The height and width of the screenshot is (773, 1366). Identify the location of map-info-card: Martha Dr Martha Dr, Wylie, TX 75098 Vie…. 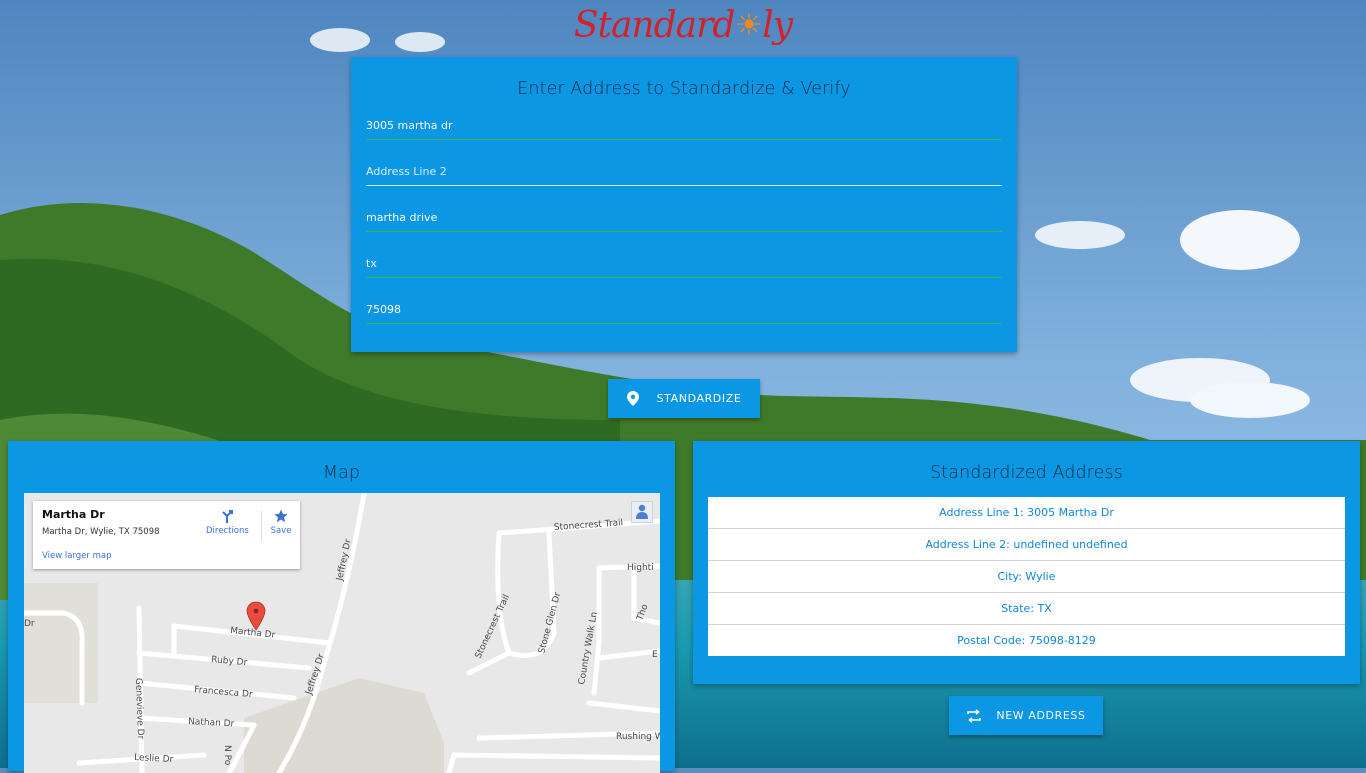
(166, 535).